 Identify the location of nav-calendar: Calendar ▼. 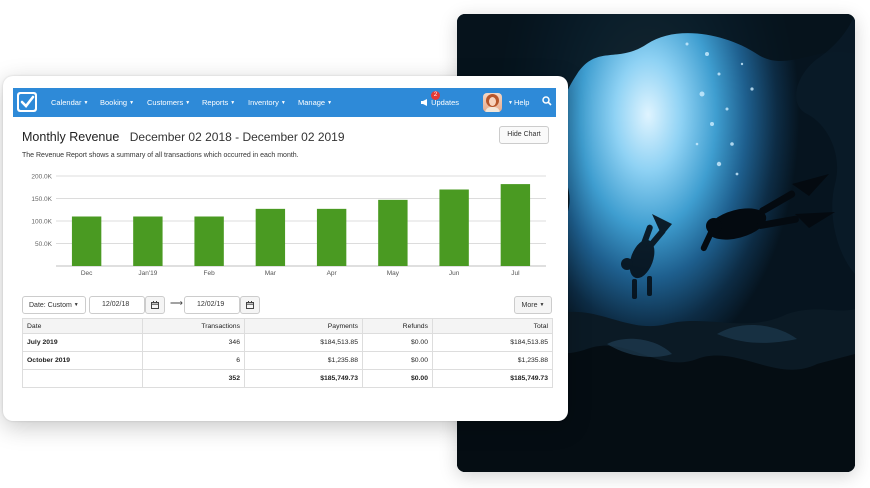
(69, 102).